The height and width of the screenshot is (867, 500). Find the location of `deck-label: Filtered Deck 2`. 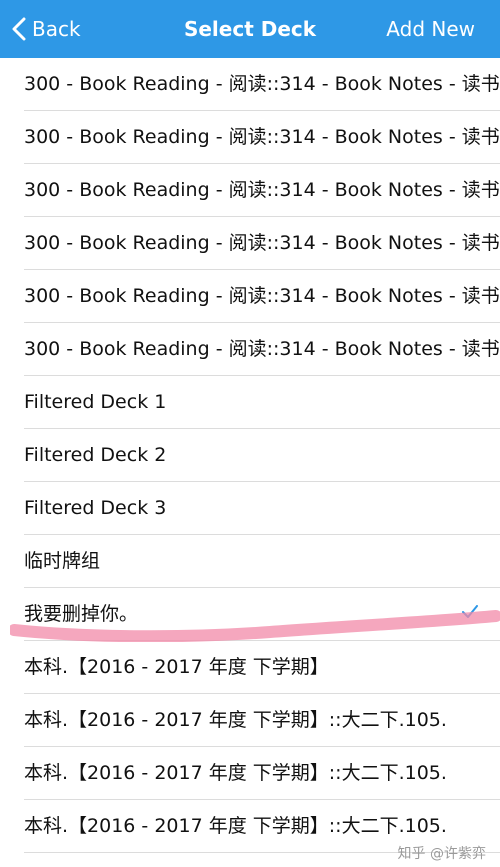

deck-label: Filtered Deck 2 is located at coordinates (95, 455).